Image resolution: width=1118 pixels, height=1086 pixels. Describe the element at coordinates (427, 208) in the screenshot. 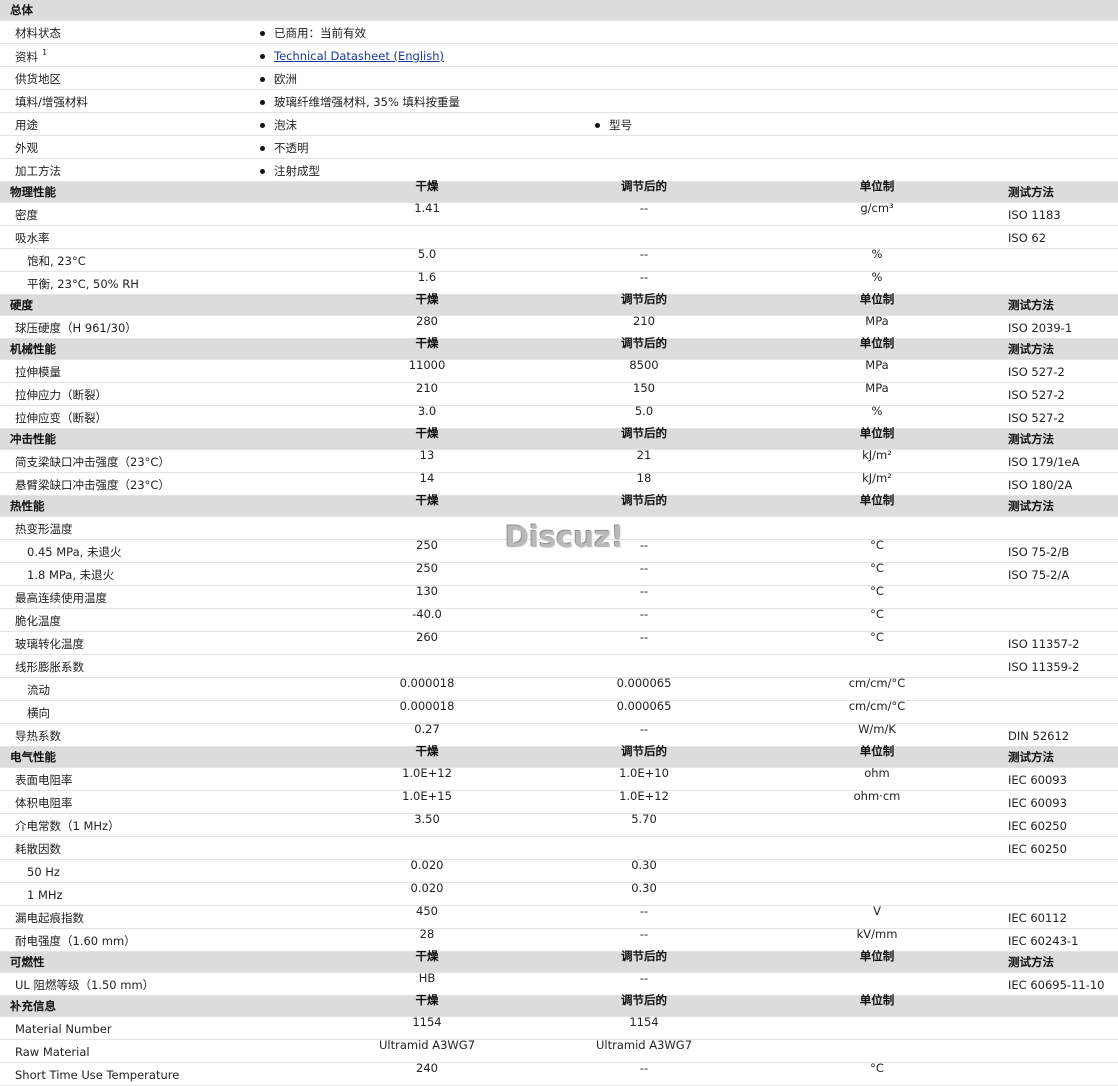

I see `value-dry-text: 1.41` at that location.